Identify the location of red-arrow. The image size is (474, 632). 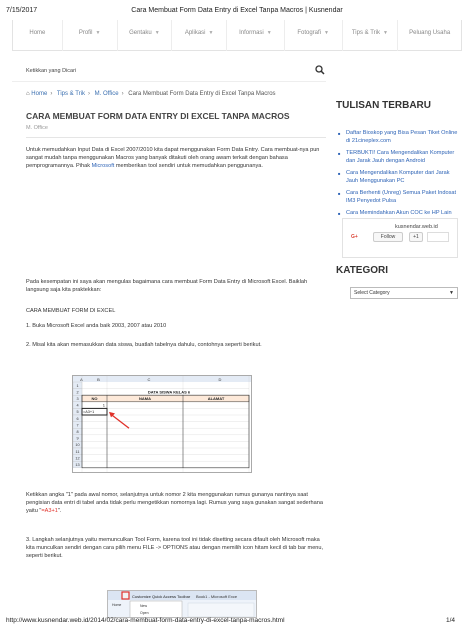
(120, 421).